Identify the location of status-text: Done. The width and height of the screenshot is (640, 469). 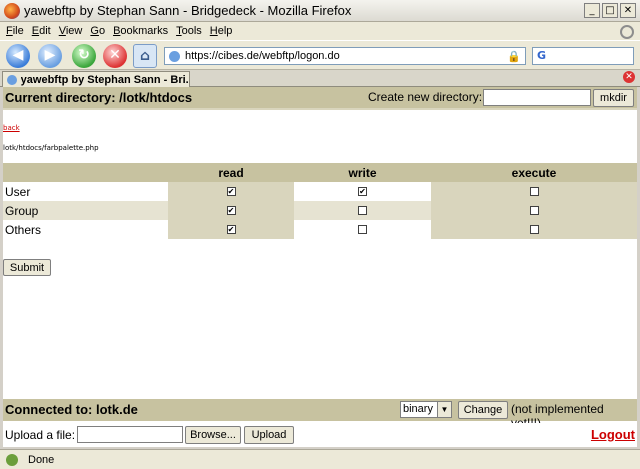
(41, 459).